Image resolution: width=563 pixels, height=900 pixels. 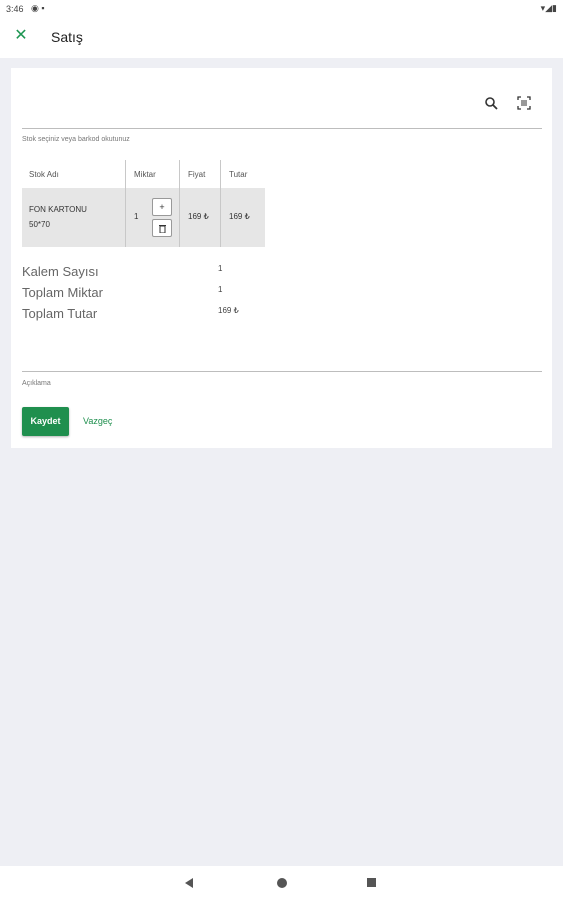 I want to click on status-bar: 3:46 ◉ ▪ ▾◢▮, so click(x=281, y=9).